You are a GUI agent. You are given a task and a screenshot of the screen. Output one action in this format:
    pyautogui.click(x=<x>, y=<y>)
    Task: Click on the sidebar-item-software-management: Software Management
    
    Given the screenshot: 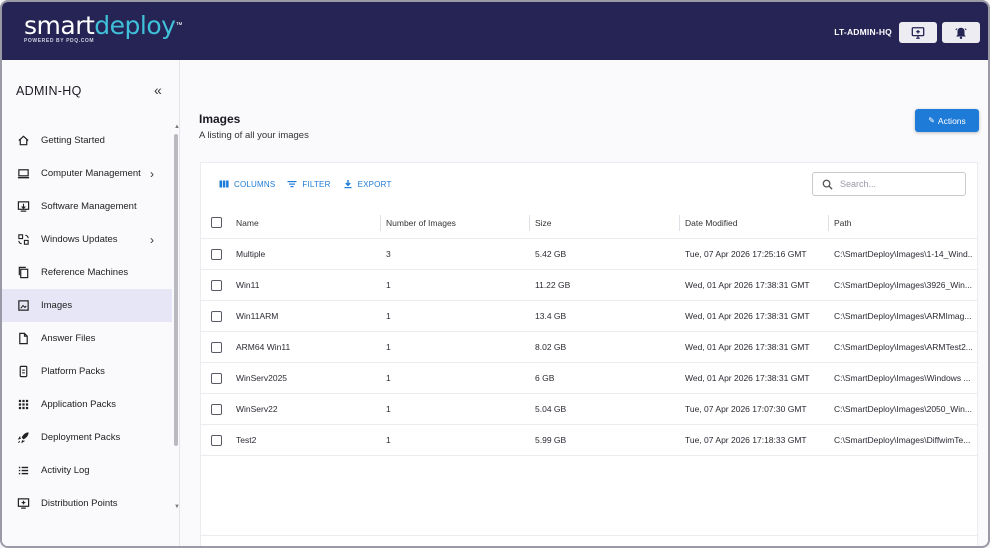 What is the action you would take?
    pyautogui.click(x=87, y=206)
    